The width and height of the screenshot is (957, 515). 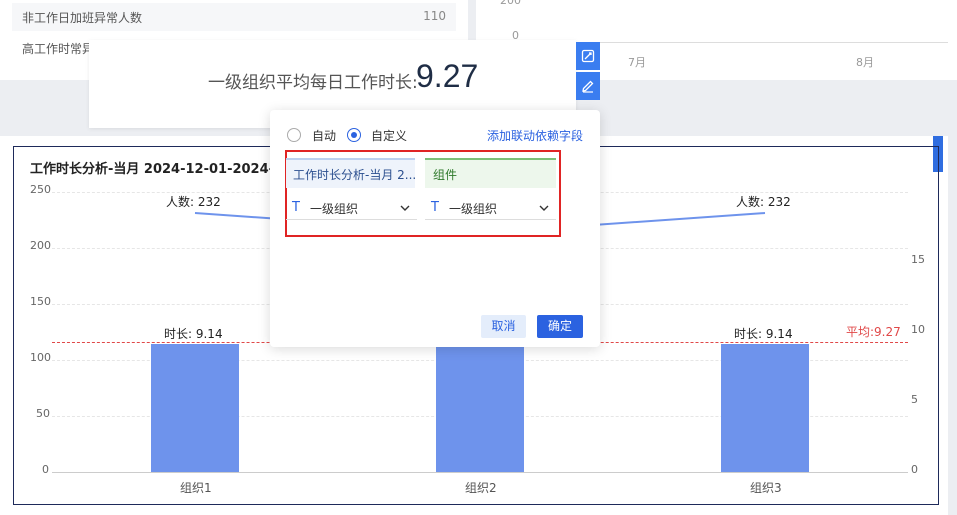 What do you see at coordinates (914, 469) in the screenshot?
I see `right-y-tick-label: 0` at bounding box center [914, 469].